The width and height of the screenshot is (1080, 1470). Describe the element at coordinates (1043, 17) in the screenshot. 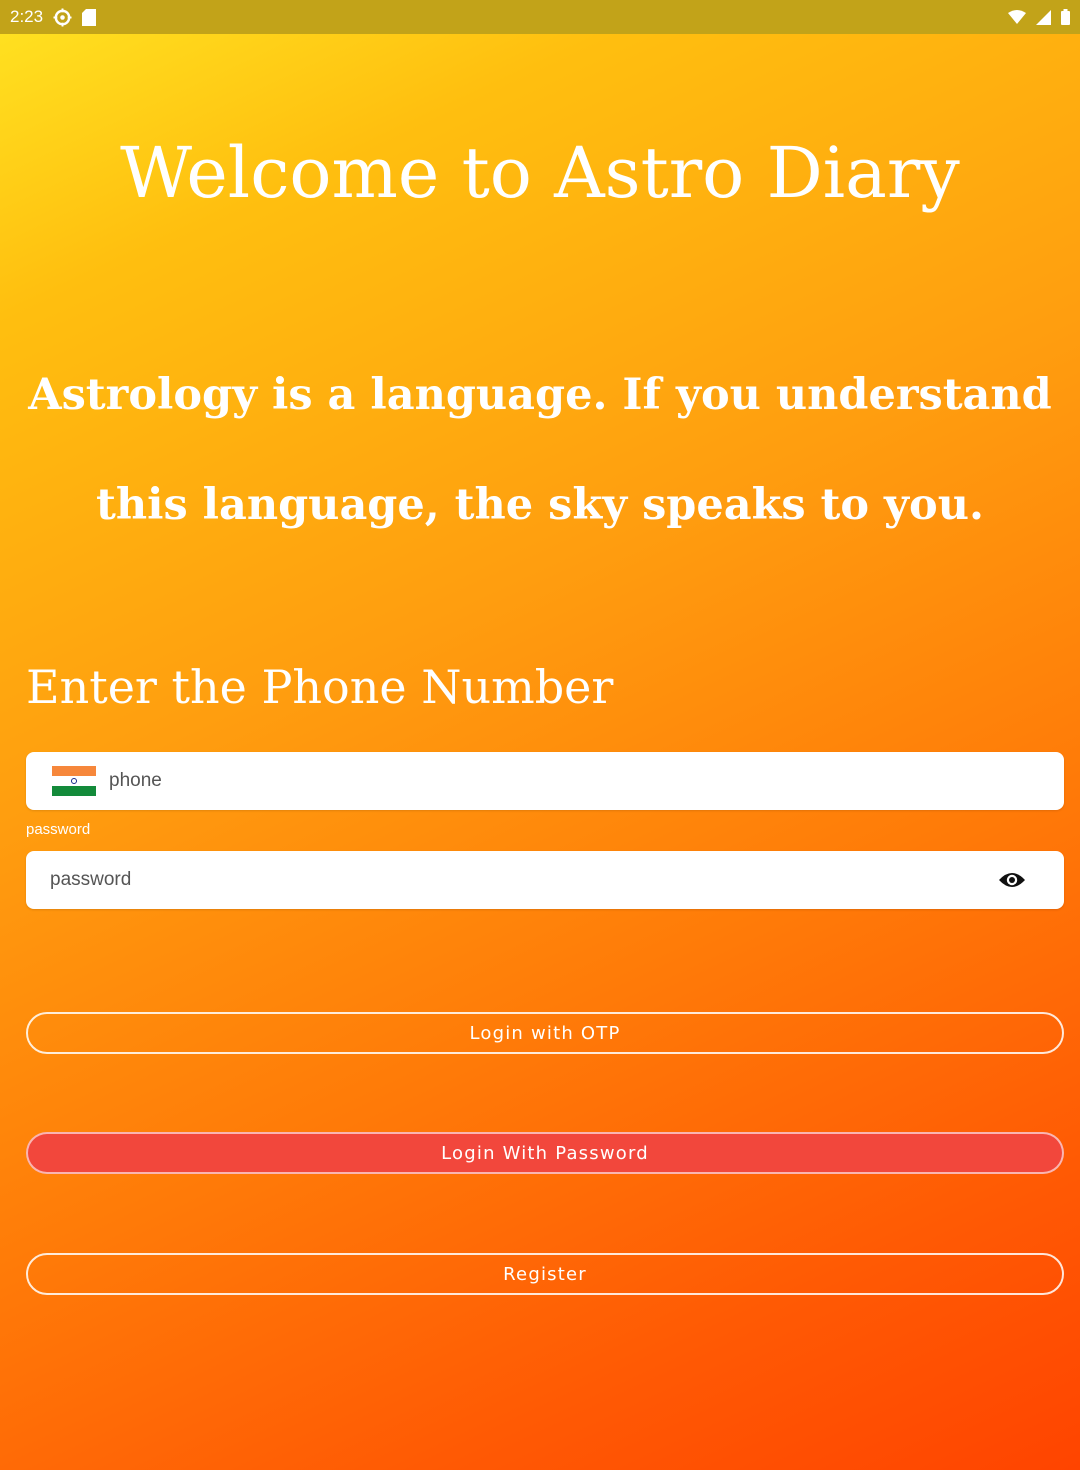

I see `signal-icon` at that location.